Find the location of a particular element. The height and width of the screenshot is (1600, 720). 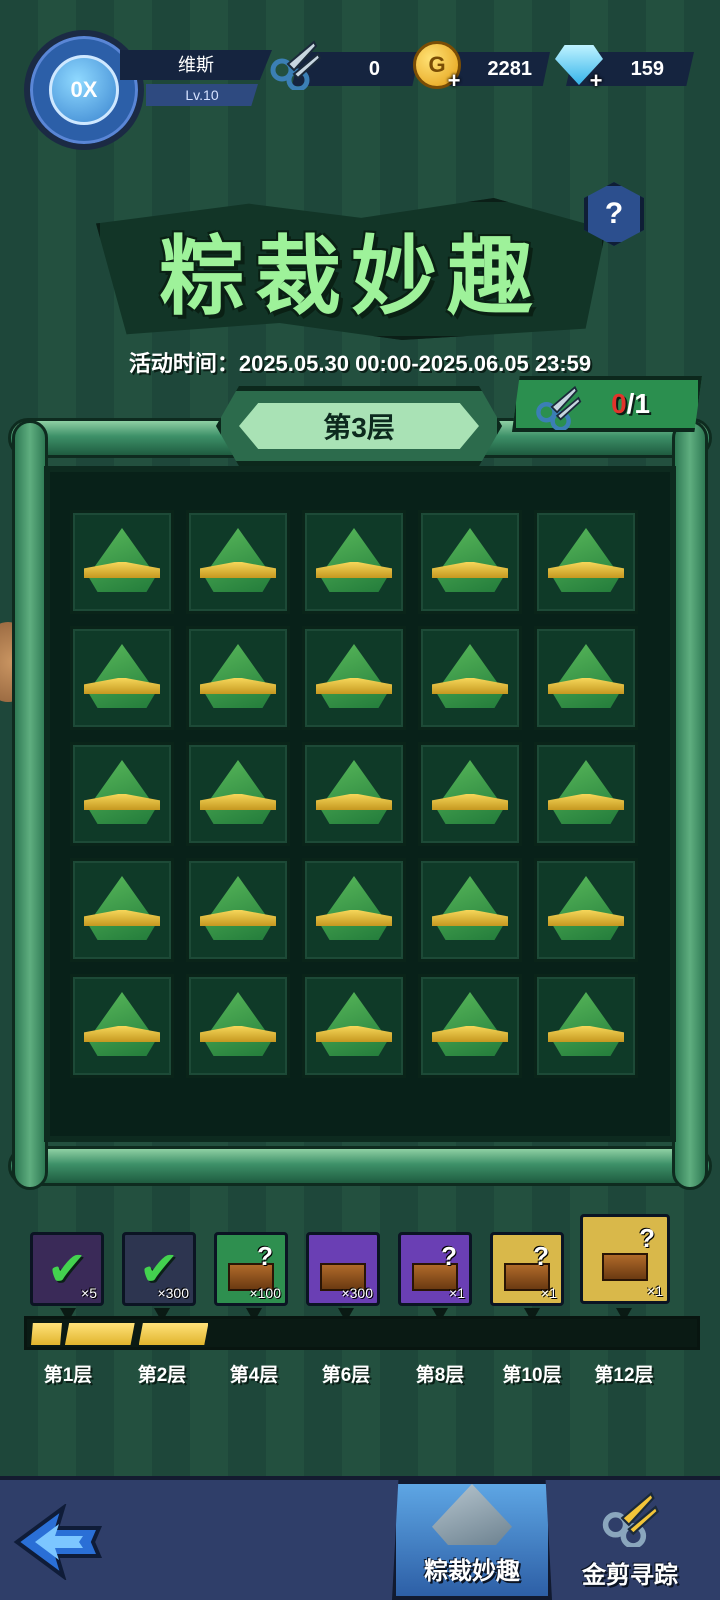

tab-jinjian-xunzong: 金剪寻踪 is located at coordinates (630, 1540).